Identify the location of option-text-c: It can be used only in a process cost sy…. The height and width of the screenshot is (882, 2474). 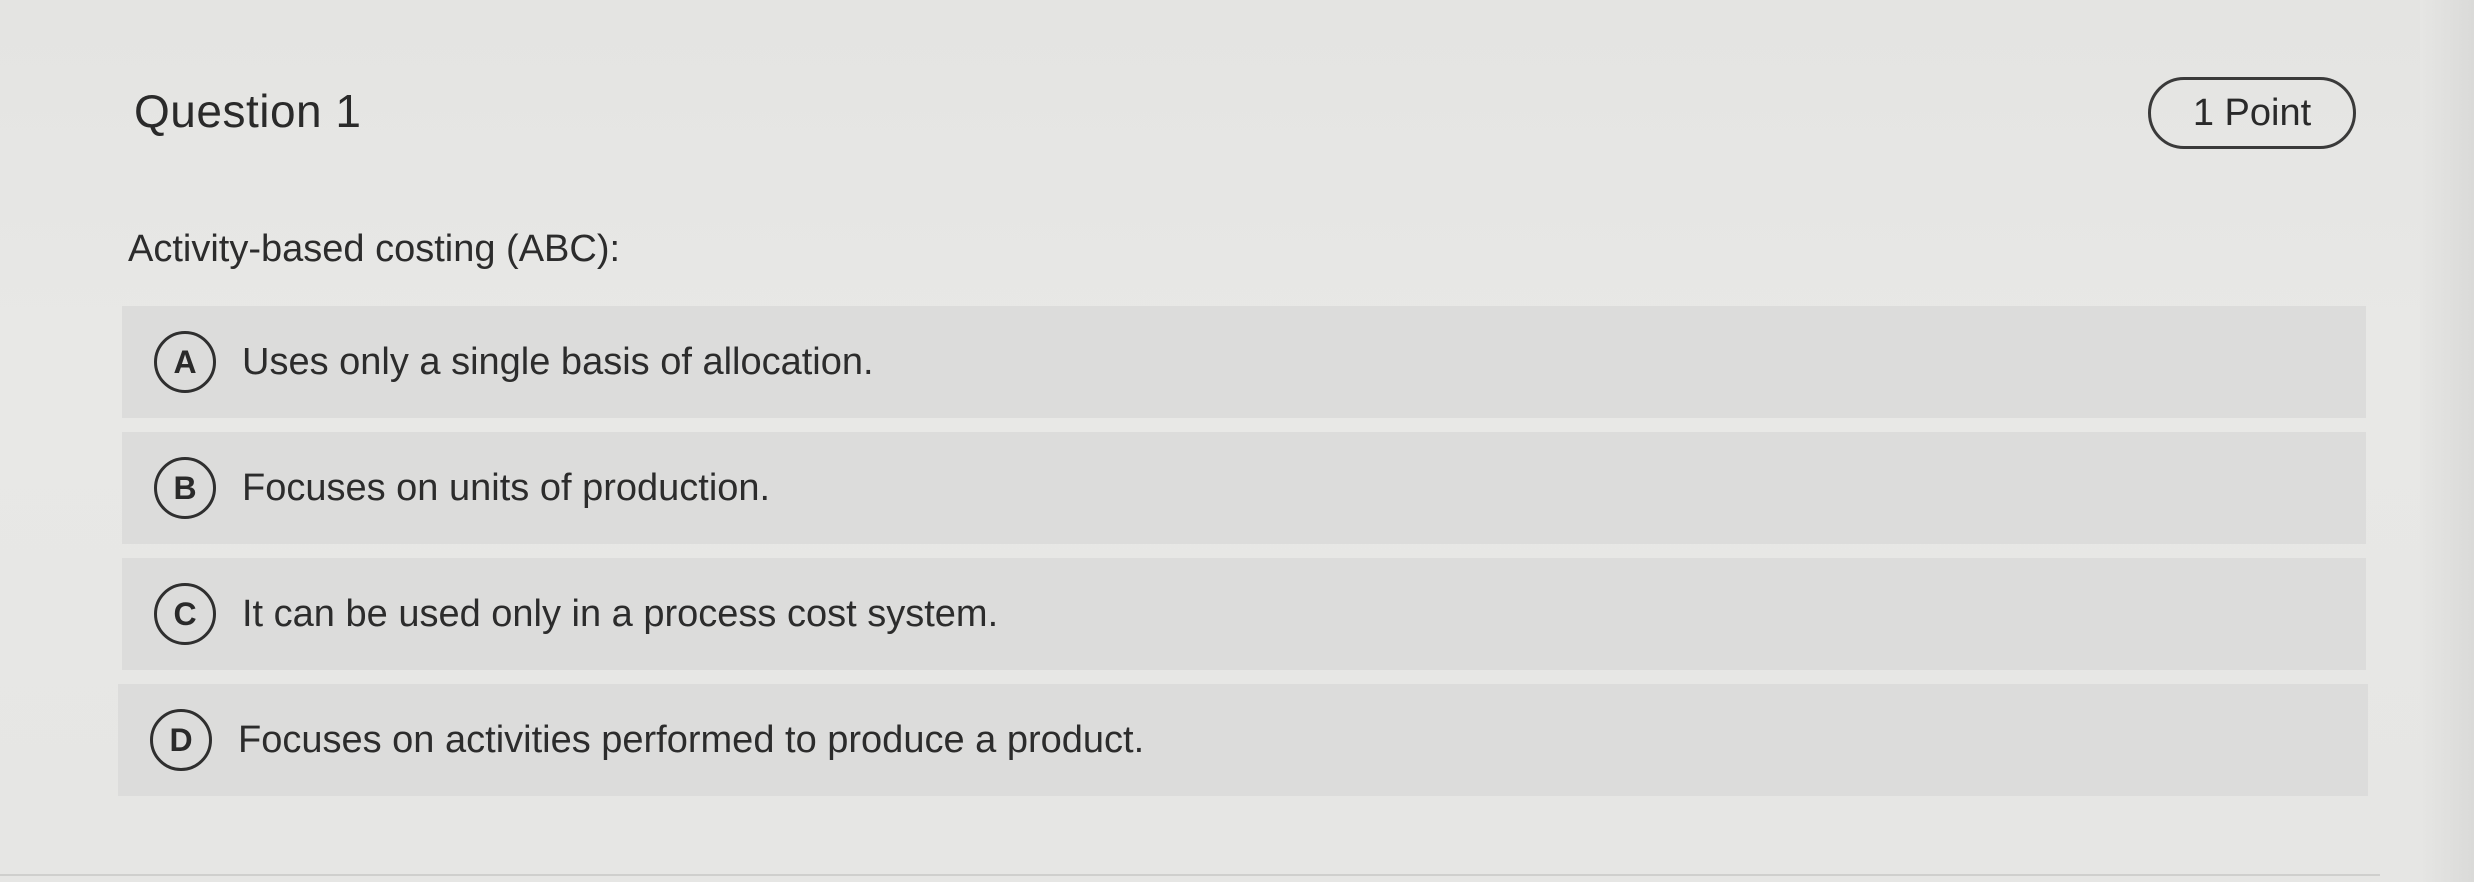
(620, 613).